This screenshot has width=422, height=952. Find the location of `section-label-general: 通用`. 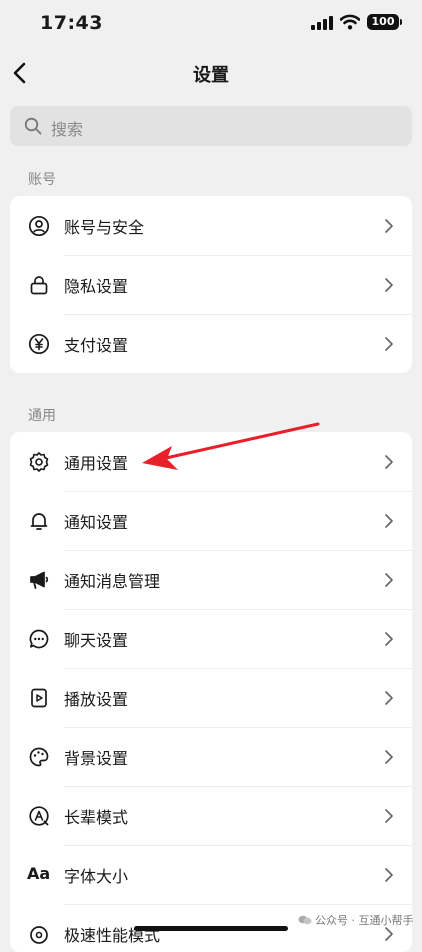

section-label-general: 通用 is located at coordinates (42, 416).